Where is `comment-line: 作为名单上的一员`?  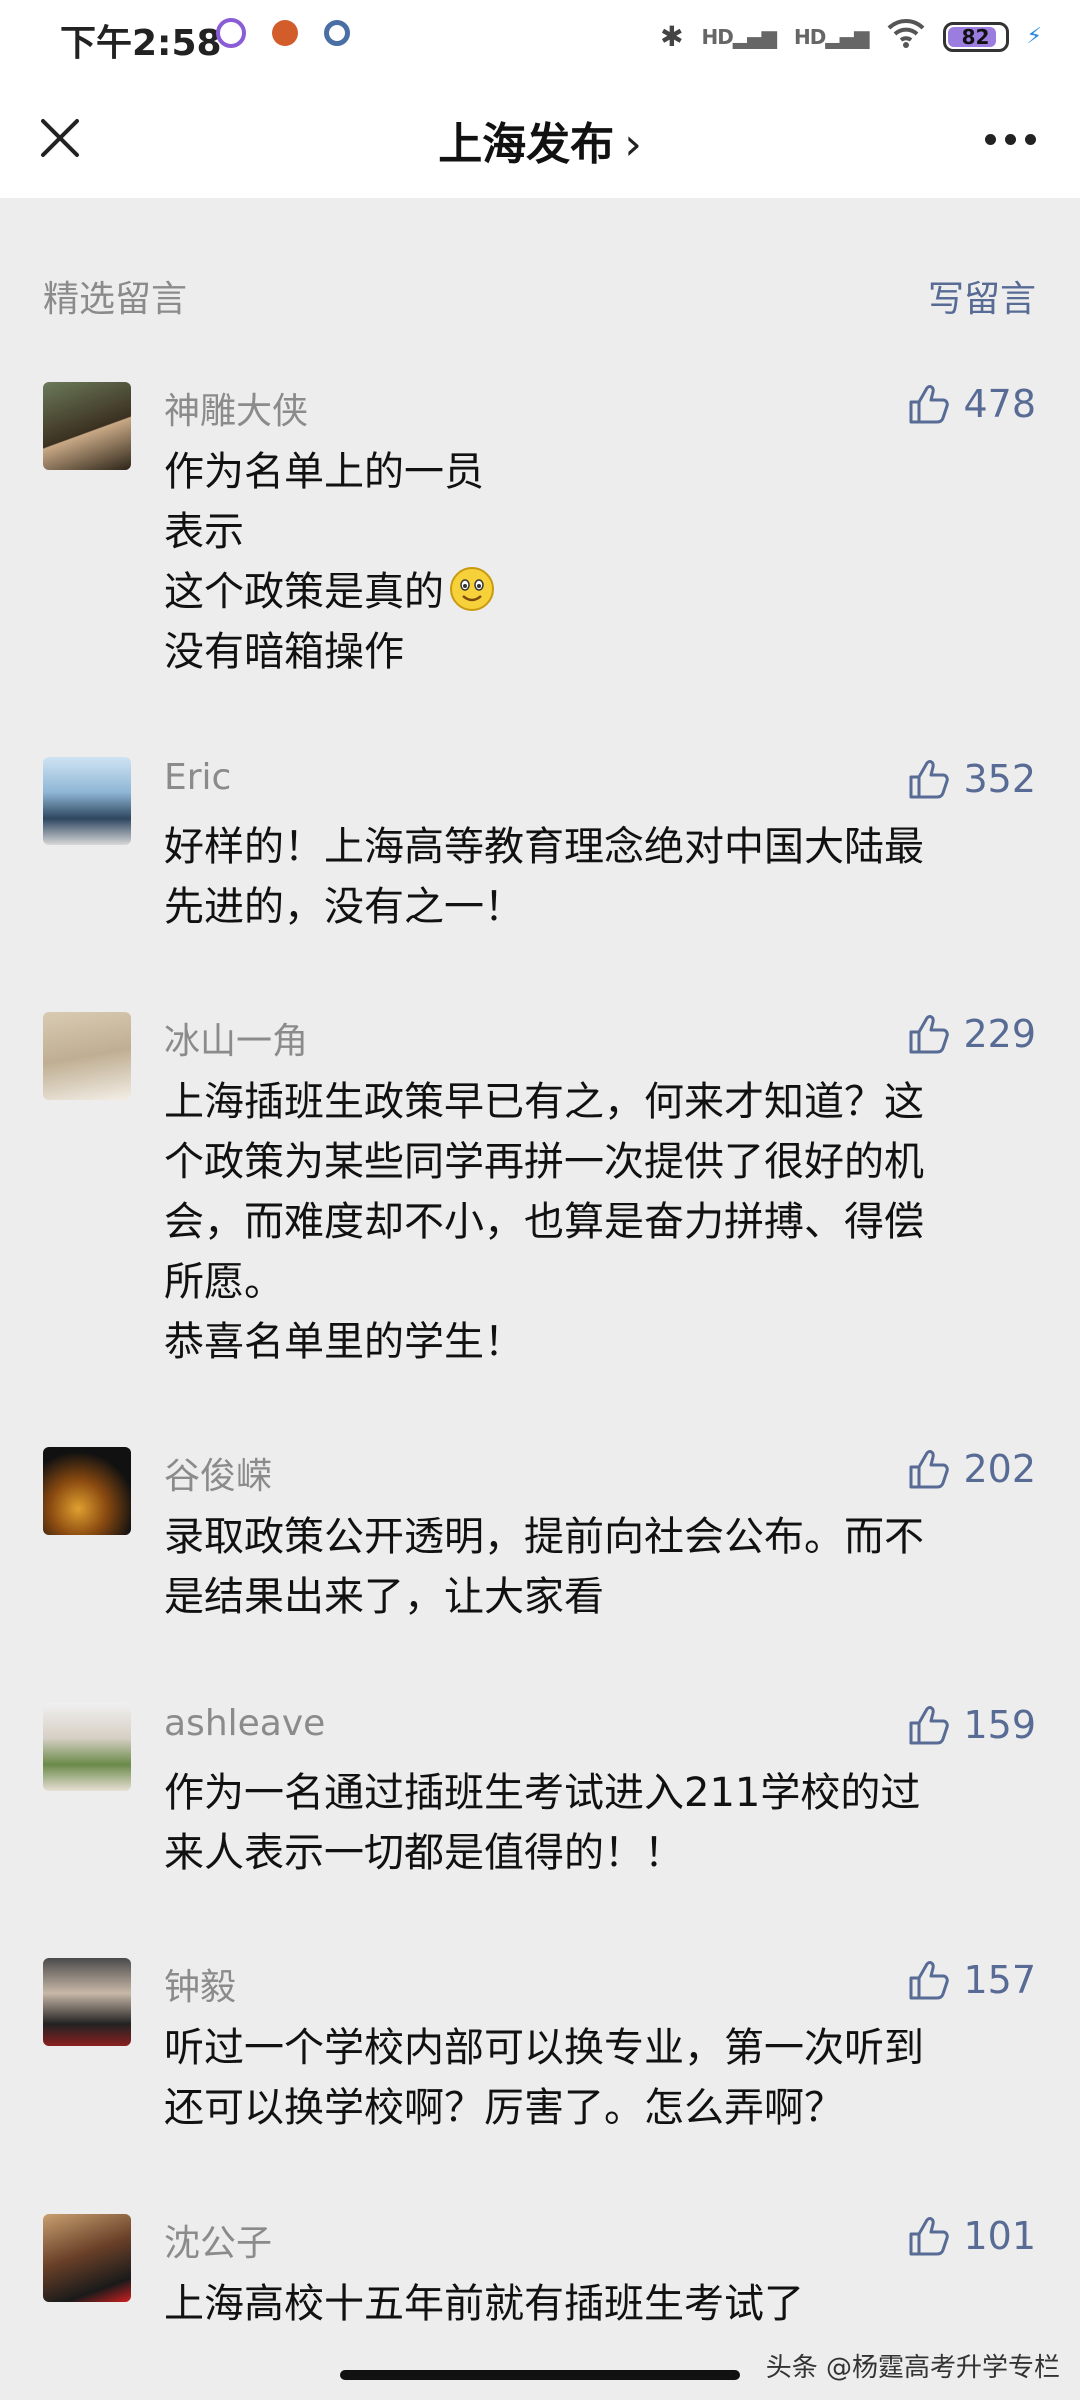 comment-line: 作为名单上的一员 is located at coordinates (324, 472).